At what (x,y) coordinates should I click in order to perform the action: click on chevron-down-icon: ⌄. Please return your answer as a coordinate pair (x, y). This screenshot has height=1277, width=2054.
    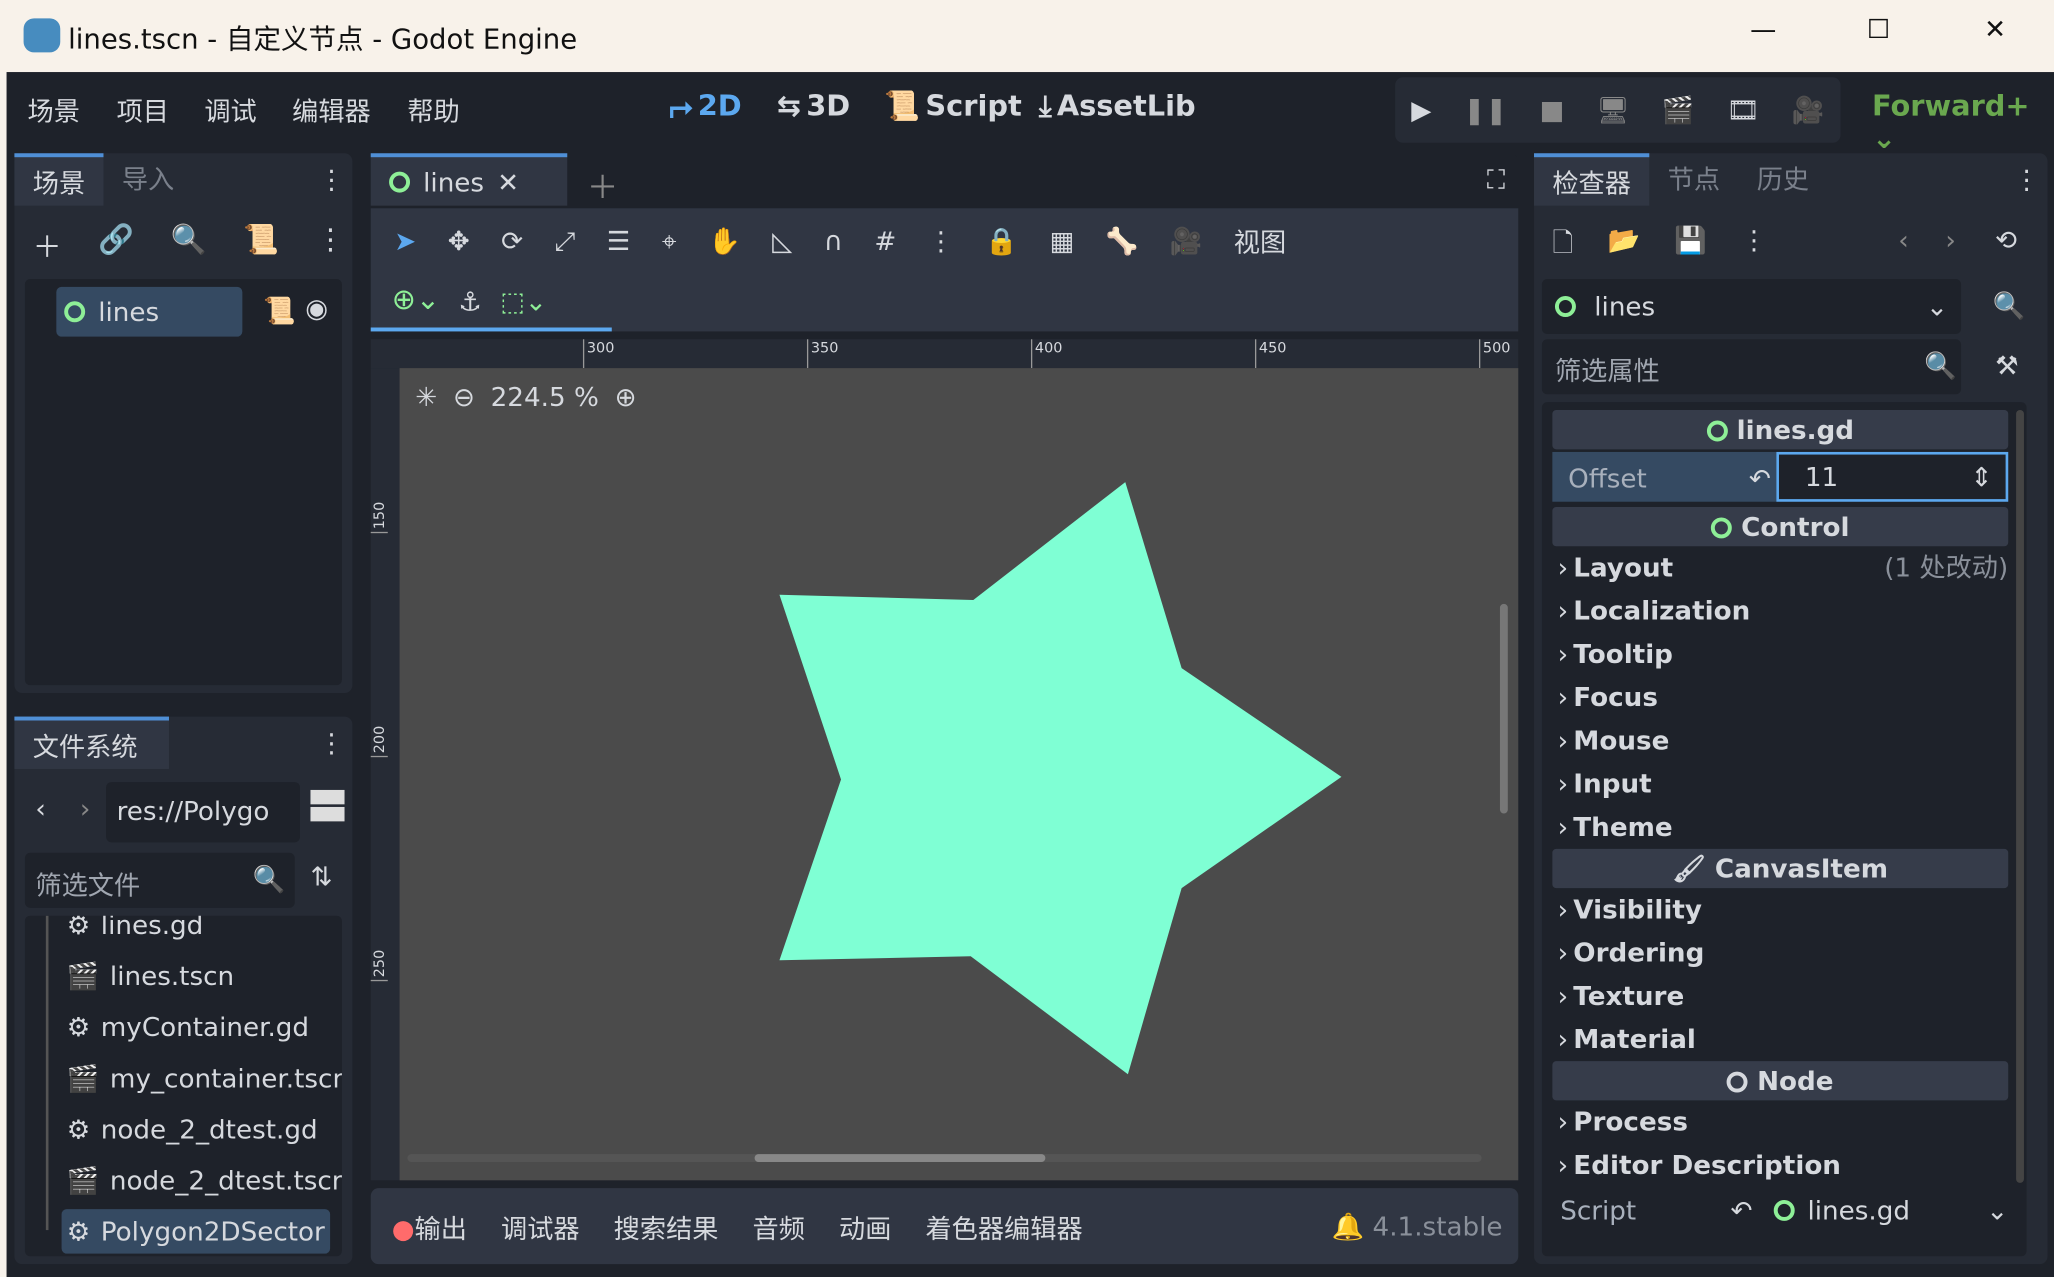
    Looking at the image, I should click on (1997, 1210).